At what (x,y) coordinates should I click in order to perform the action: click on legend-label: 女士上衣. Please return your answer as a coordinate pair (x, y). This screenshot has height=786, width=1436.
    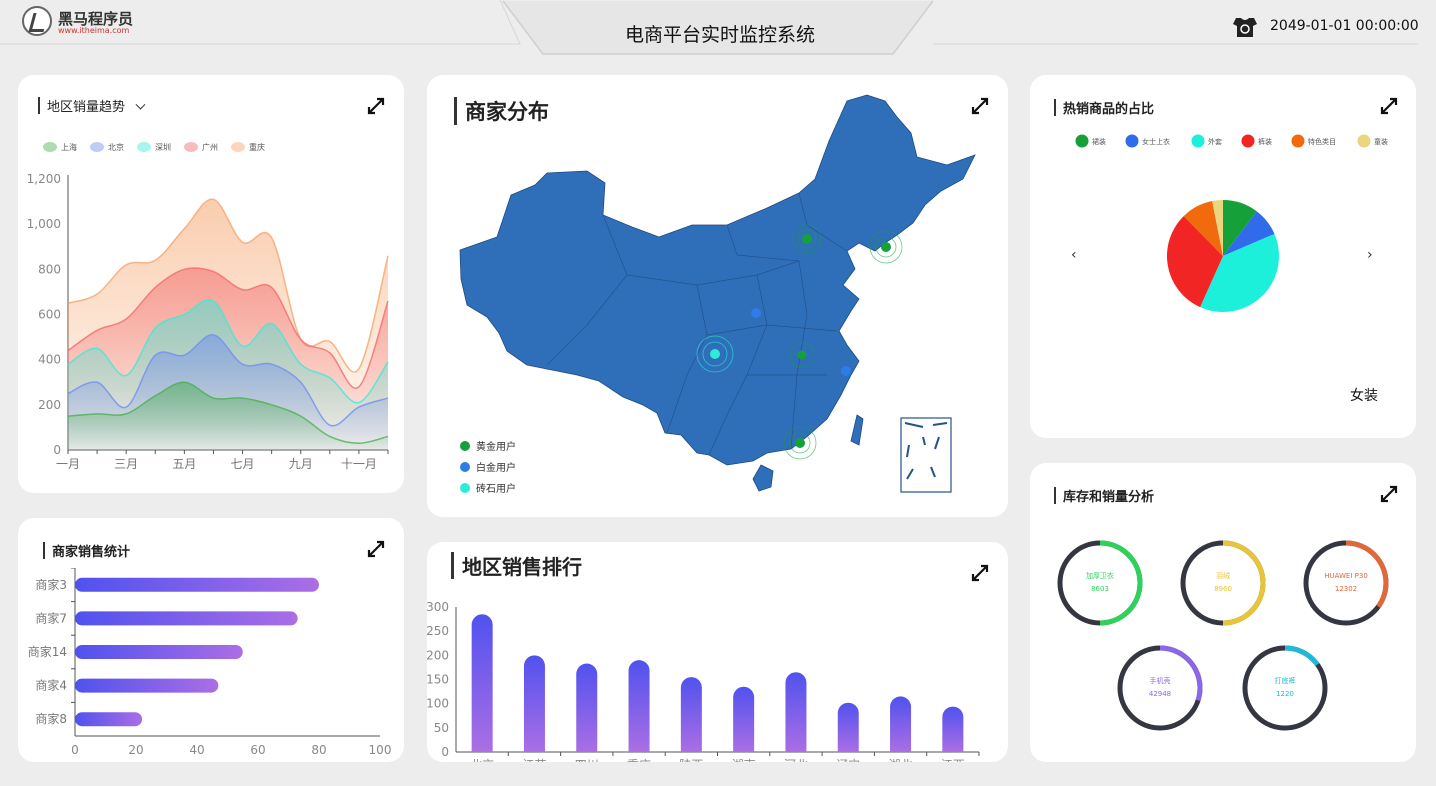
    Looking at the image, I should click on (1156, 141).